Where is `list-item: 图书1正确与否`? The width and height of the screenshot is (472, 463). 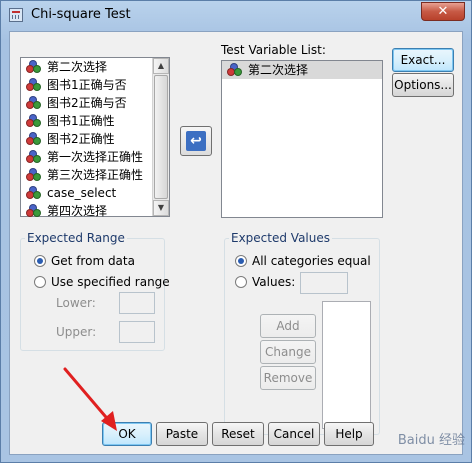 list-item: 图书1正确与否 is located at coordinates (95, 85).